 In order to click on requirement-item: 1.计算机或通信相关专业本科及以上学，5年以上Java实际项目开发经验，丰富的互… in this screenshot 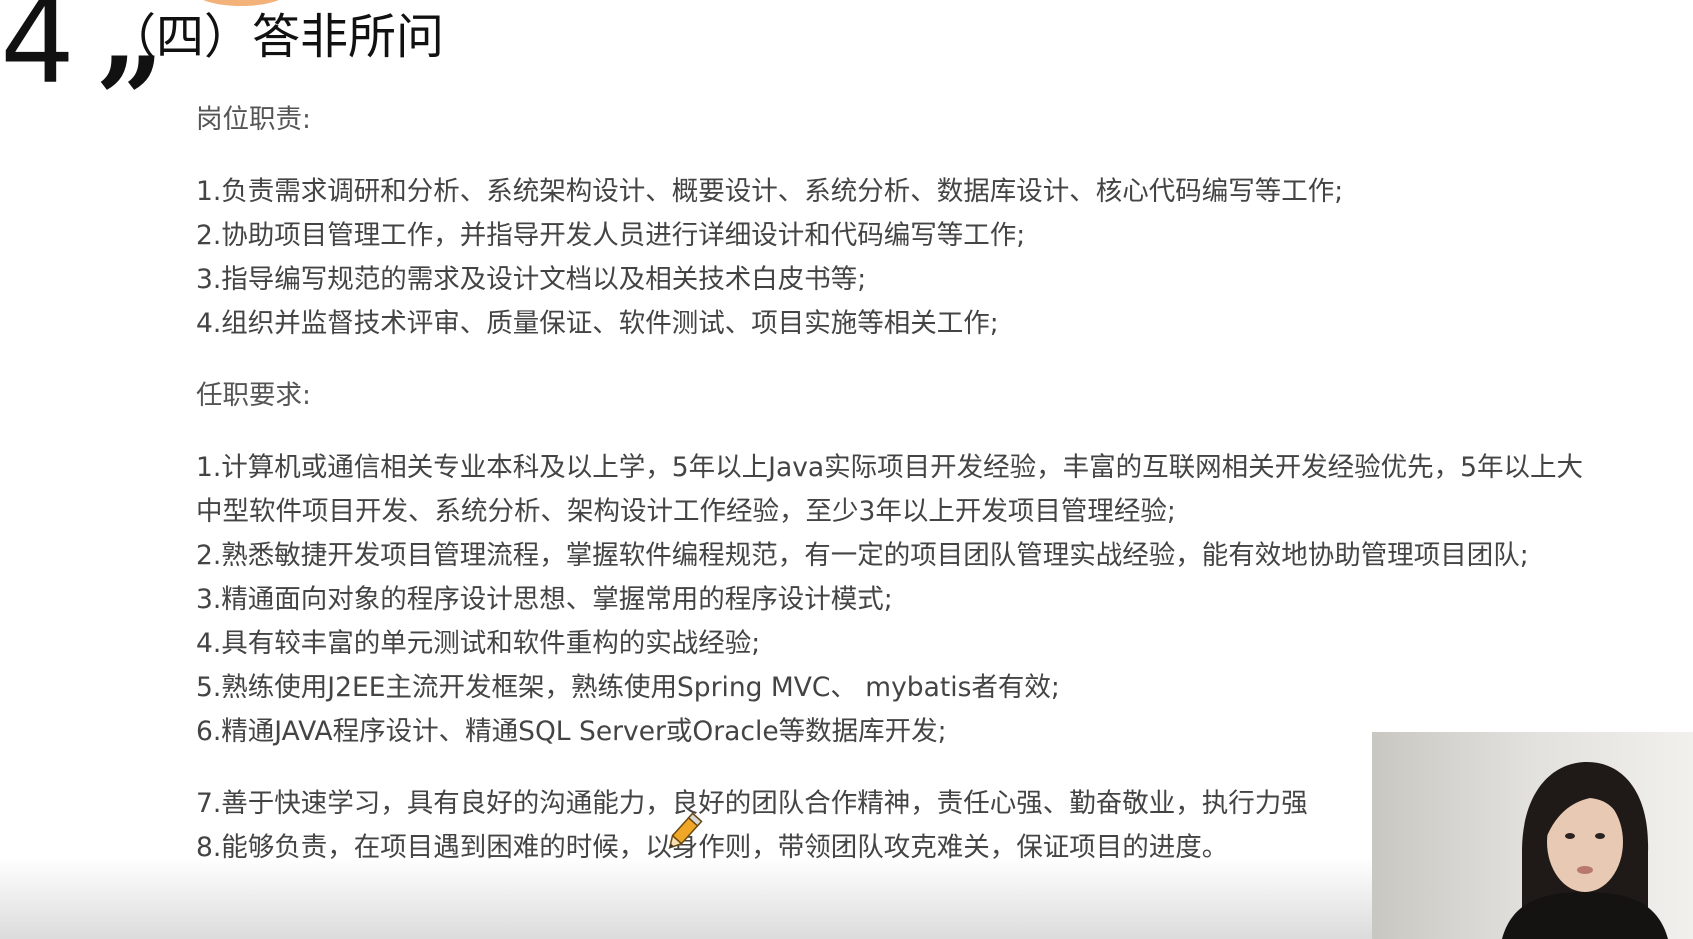, I will do `click(889, 489)`.